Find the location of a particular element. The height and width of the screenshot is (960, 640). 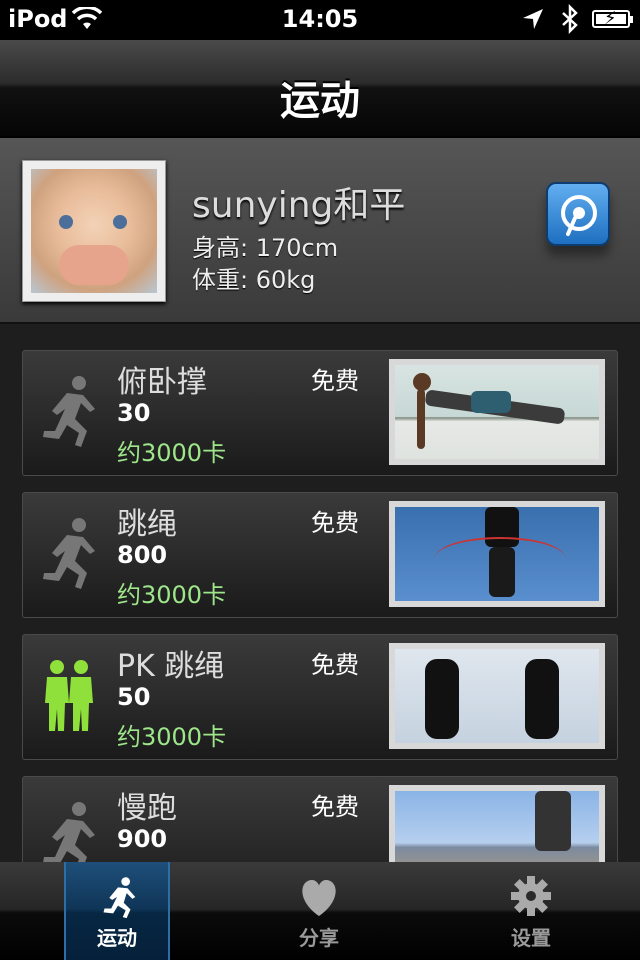

device-link-icon is located at coordinates (579, 215).